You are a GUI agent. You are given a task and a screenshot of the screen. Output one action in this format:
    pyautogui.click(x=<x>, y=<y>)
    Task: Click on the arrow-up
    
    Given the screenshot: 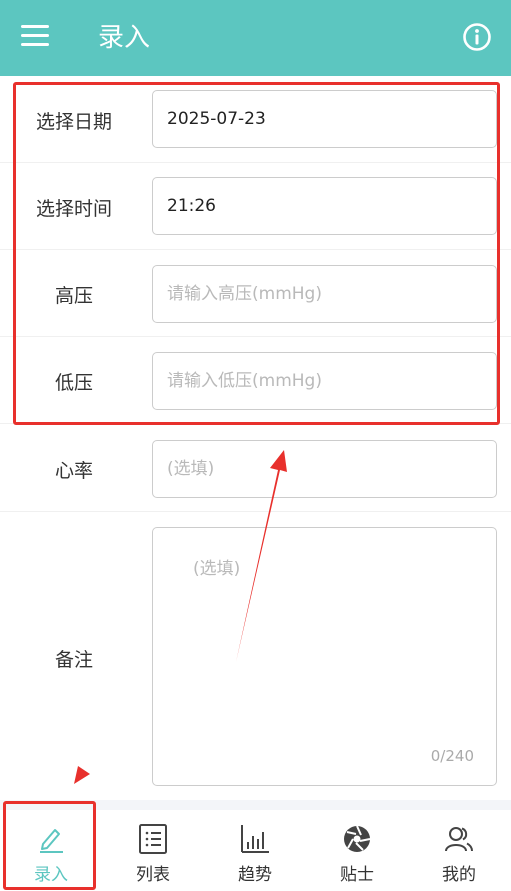 What is the action you would take?
    pyautogui.click(x=261, y=556)
    